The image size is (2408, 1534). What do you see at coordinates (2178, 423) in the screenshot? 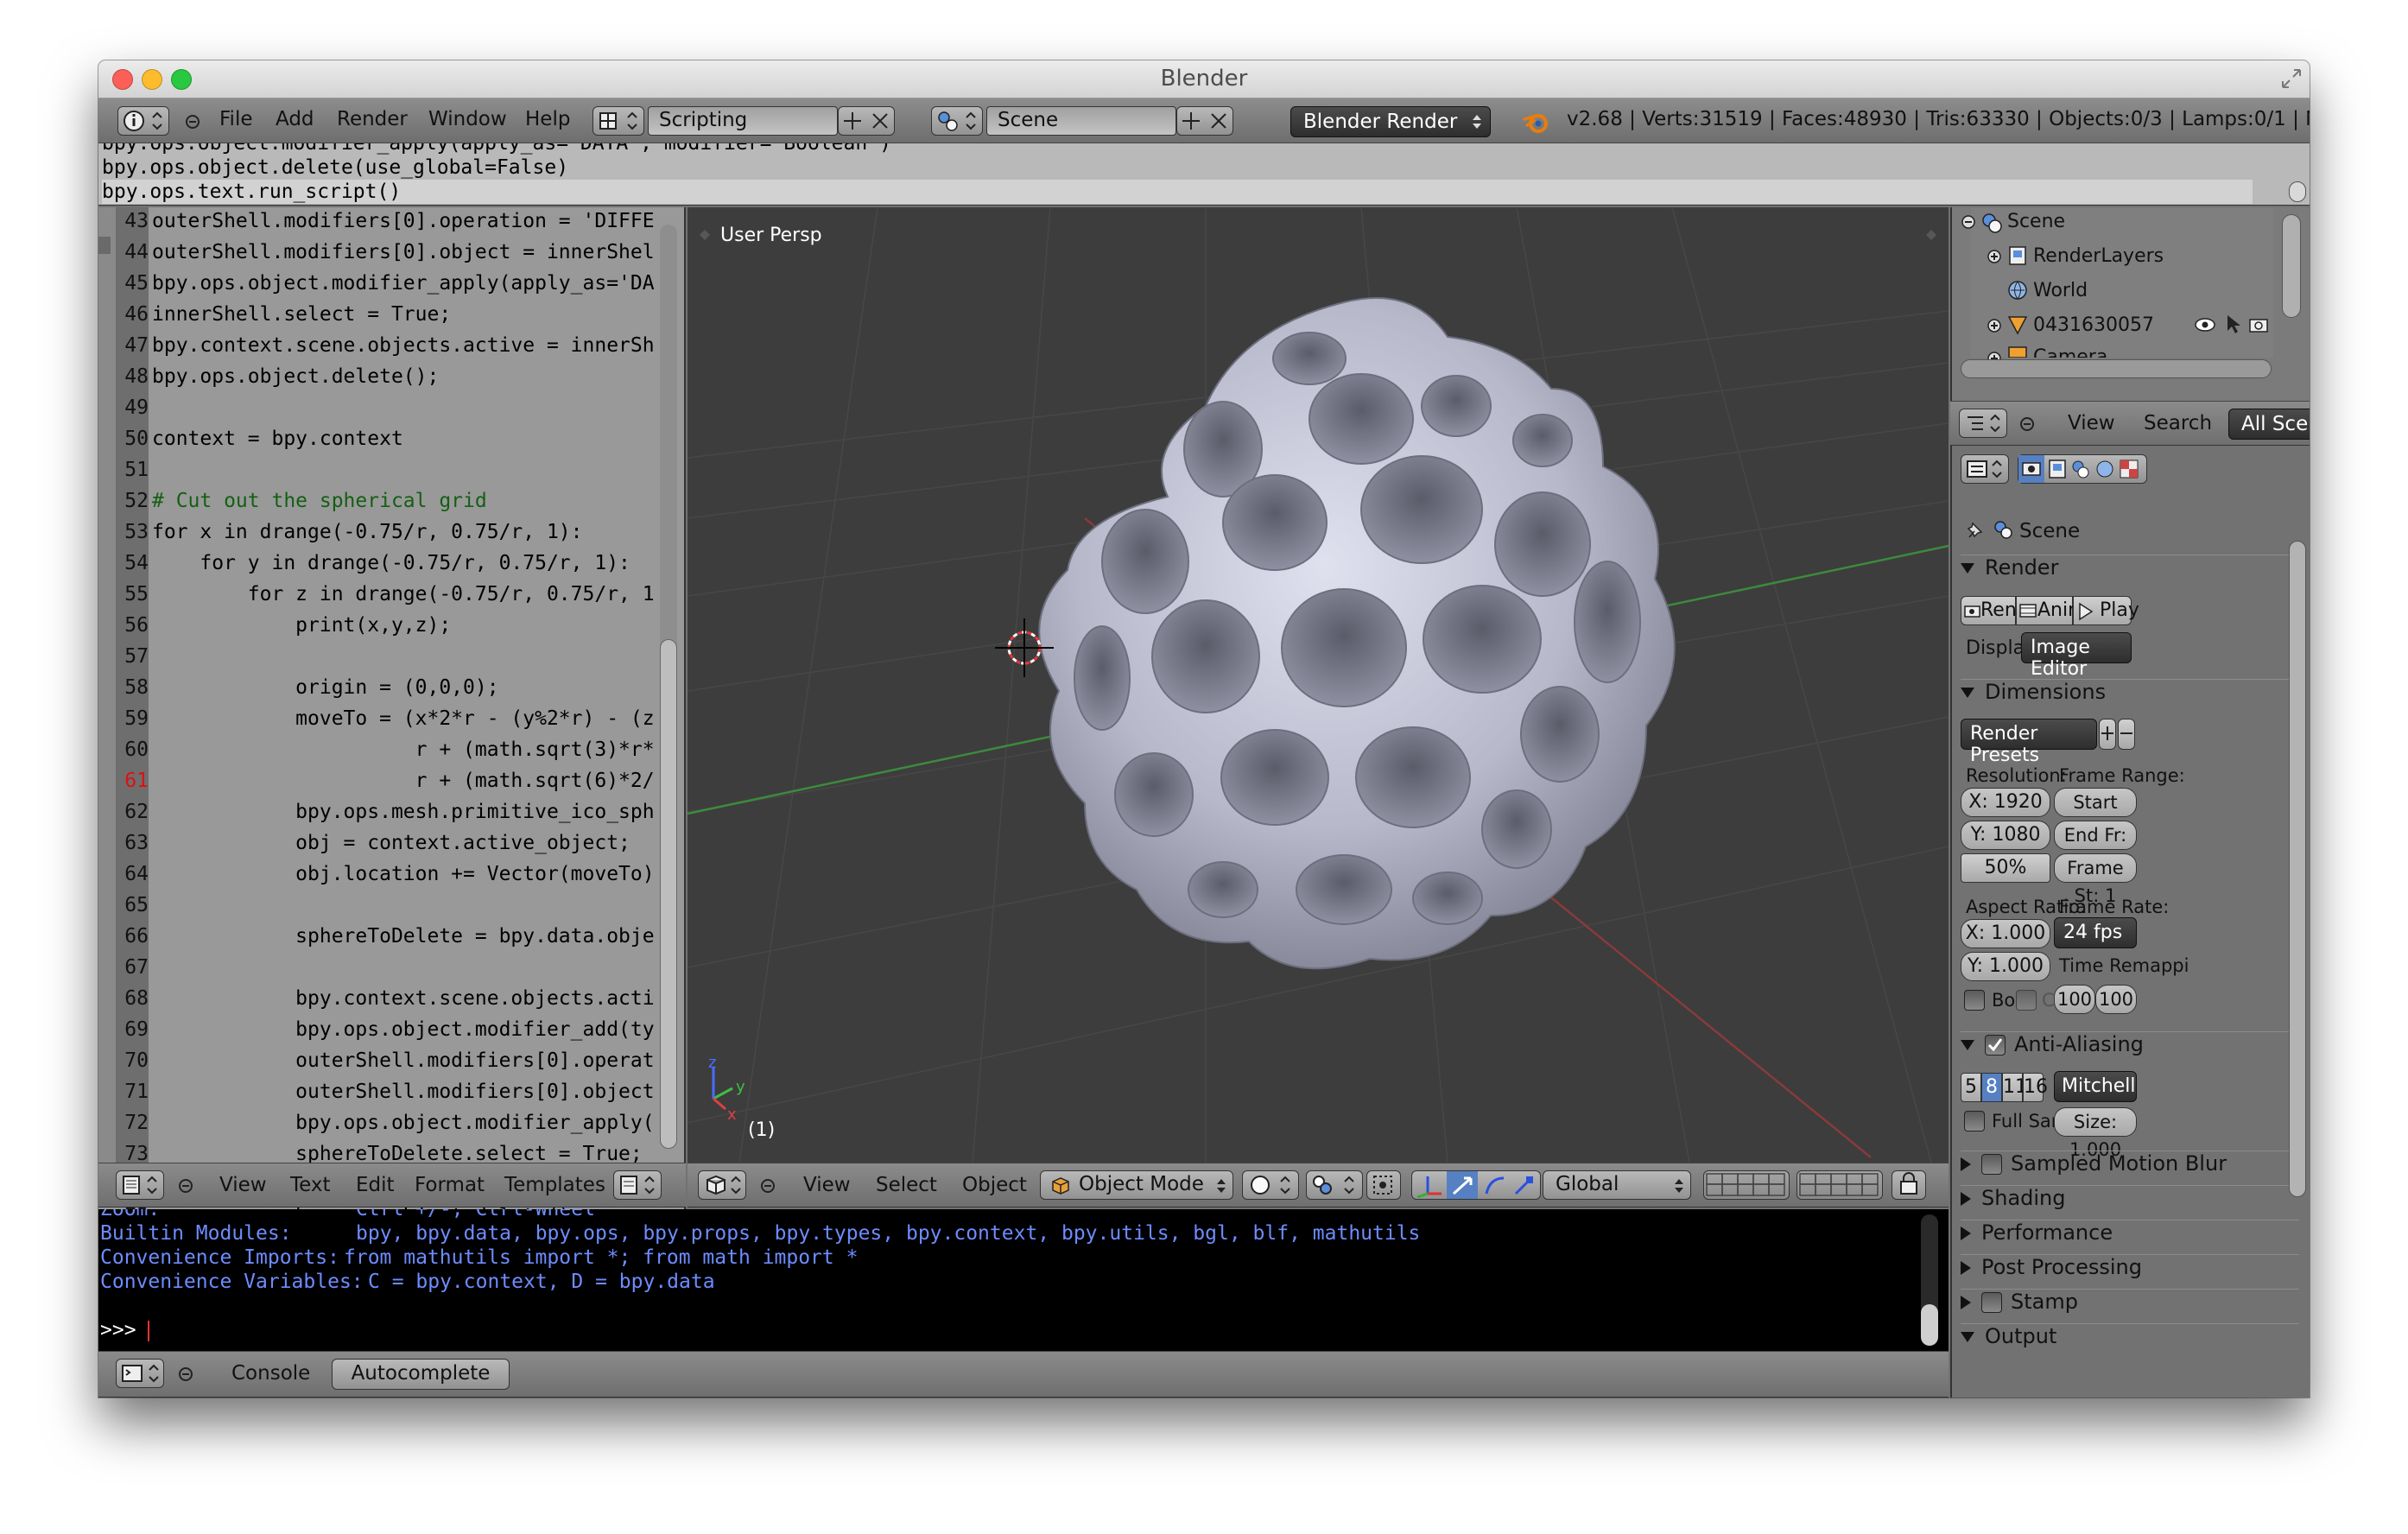
I see `outliner-menu-search: Search` at bounding box center [2178, 423].